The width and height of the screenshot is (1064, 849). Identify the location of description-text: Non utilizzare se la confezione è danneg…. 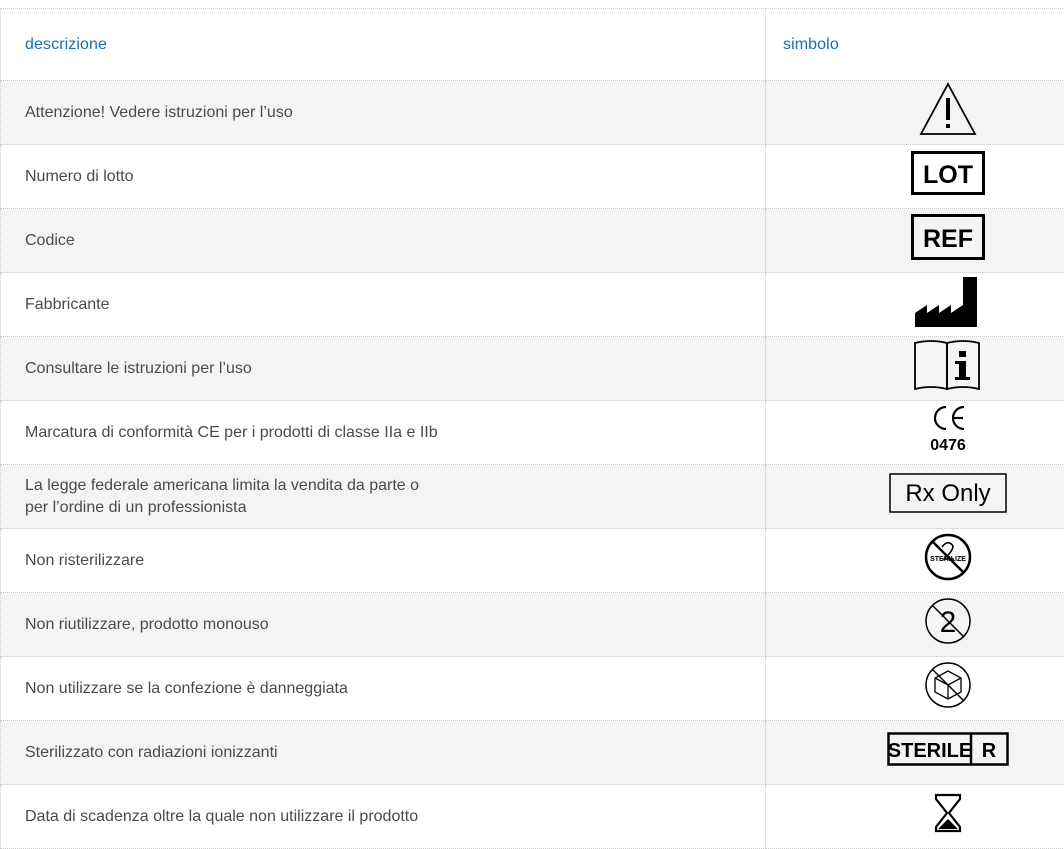
(383, 689).